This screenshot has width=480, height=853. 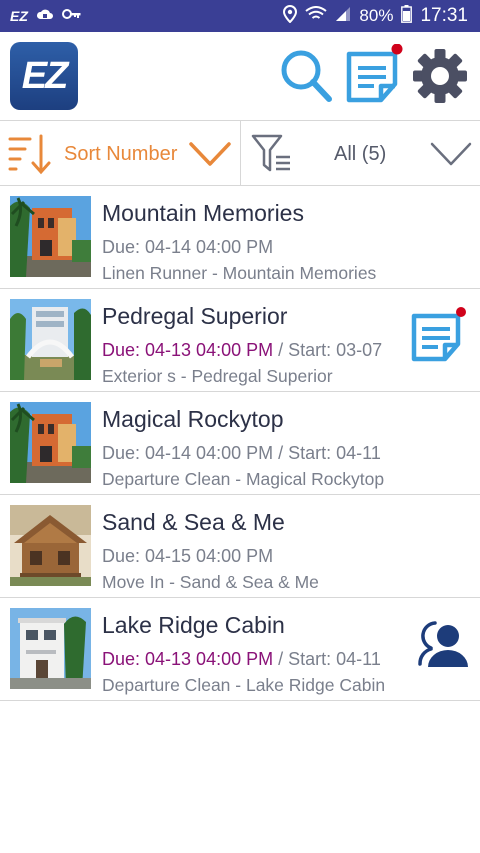 I want to click on battery-percent: 80%, so click(x=376, y=15).